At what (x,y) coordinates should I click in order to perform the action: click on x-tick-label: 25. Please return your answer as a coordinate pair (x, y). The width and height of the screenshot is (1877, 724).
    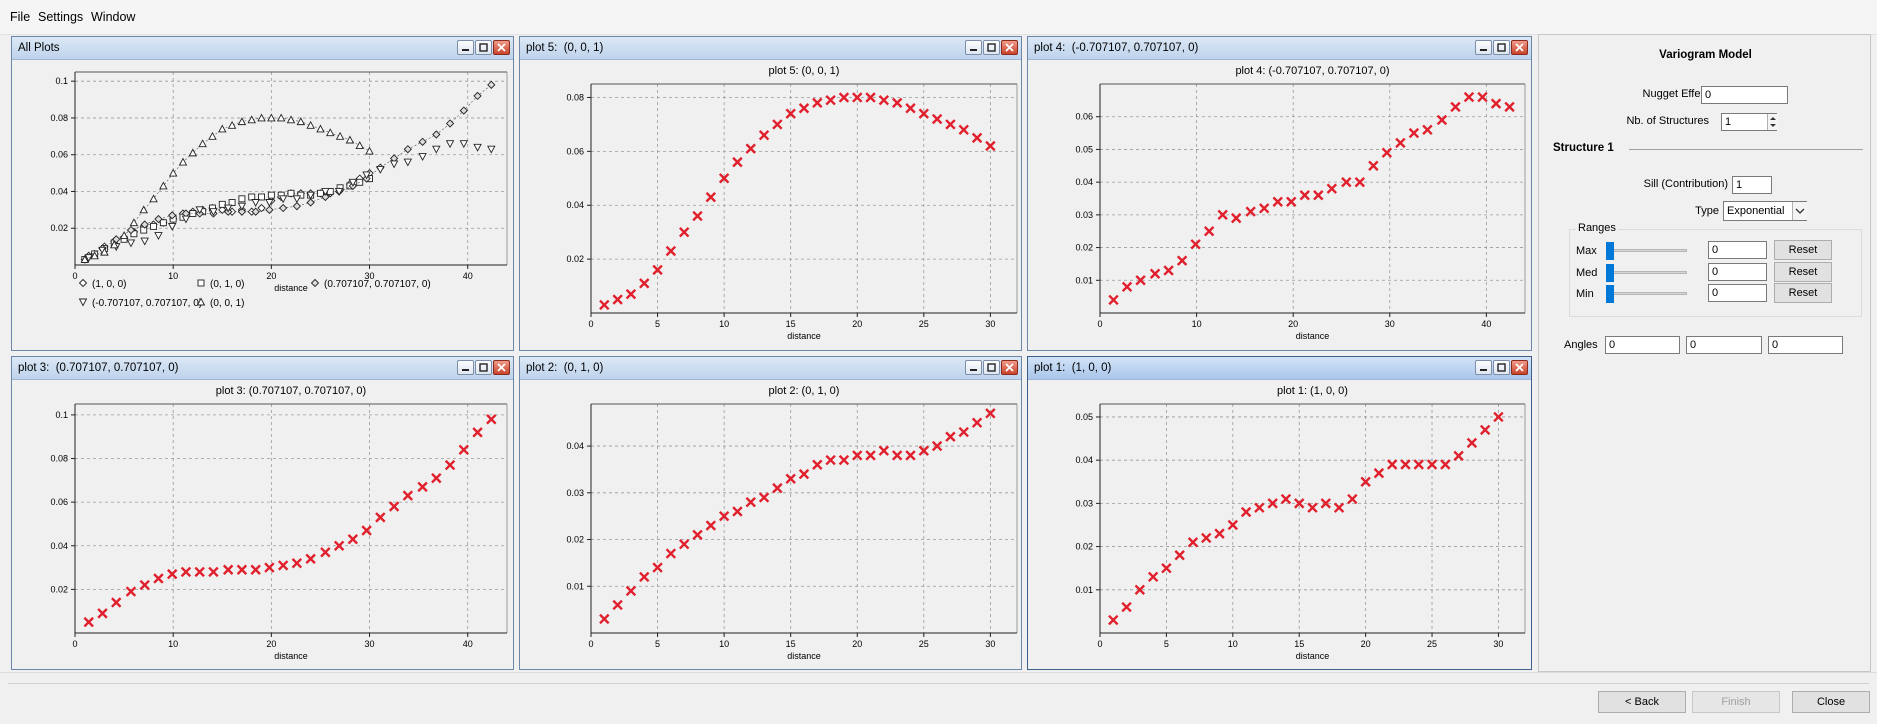
    Looking at the image, I should click on (924, 324).